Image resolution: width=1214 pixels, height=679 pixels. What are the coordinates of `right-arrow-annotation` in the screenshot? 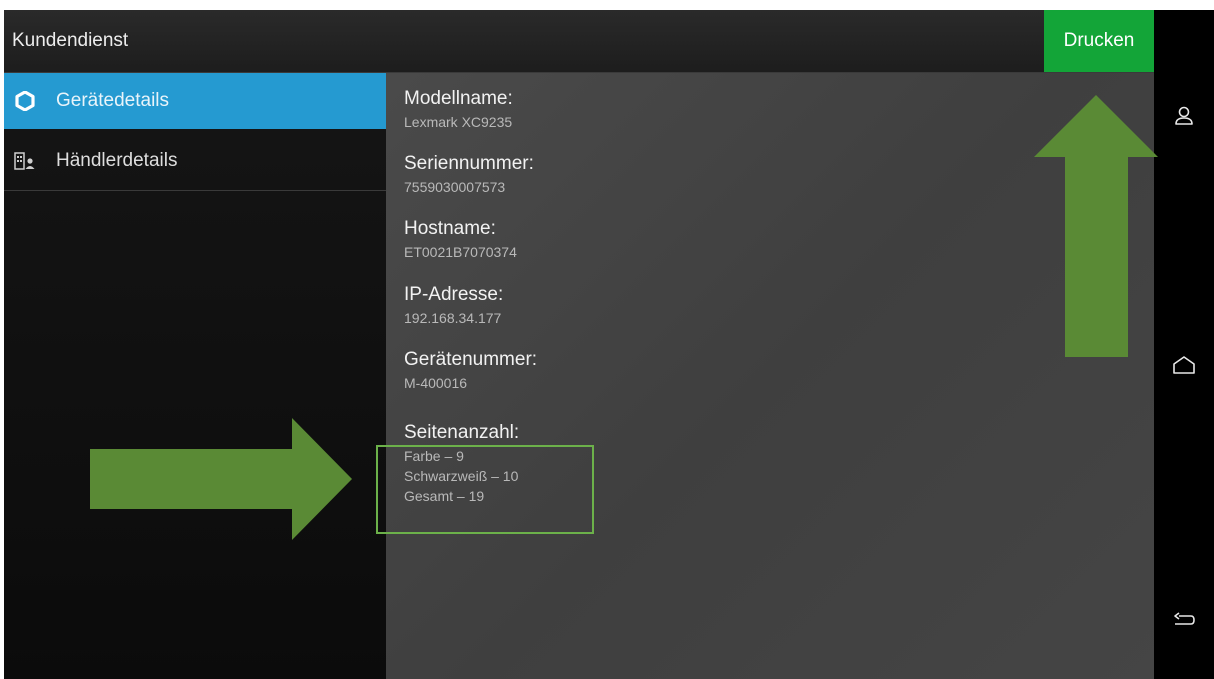 It's located at (221, 479).